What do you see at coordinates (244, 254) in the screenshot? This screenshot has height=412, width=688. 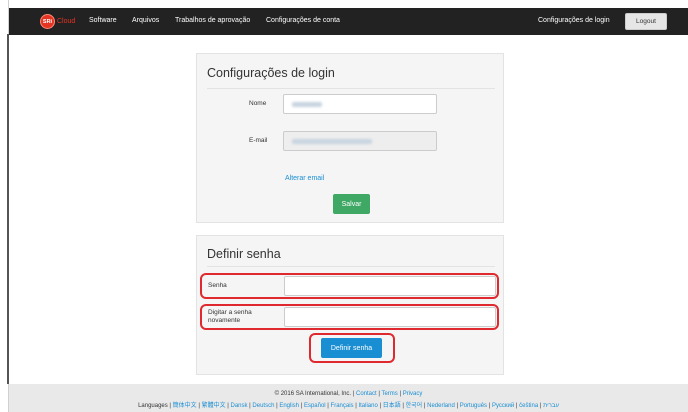 I see `set-password-title: Definir senha` at bounding box center [244, 254].